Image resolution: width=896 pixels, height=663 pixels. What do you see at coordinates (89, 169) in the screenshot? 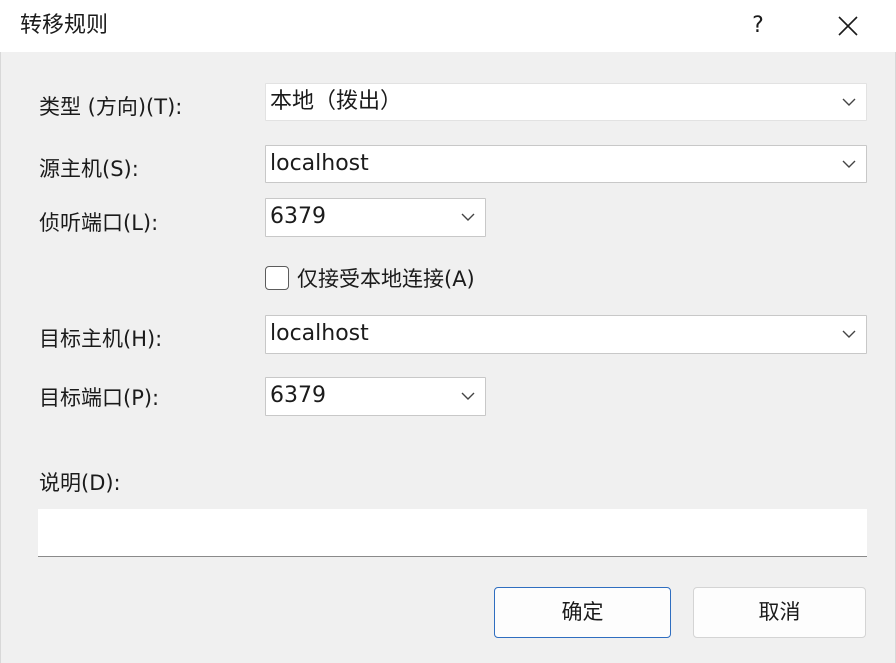
I see `source-host-label: 源主机(S):` at bounding box center [89, 169].